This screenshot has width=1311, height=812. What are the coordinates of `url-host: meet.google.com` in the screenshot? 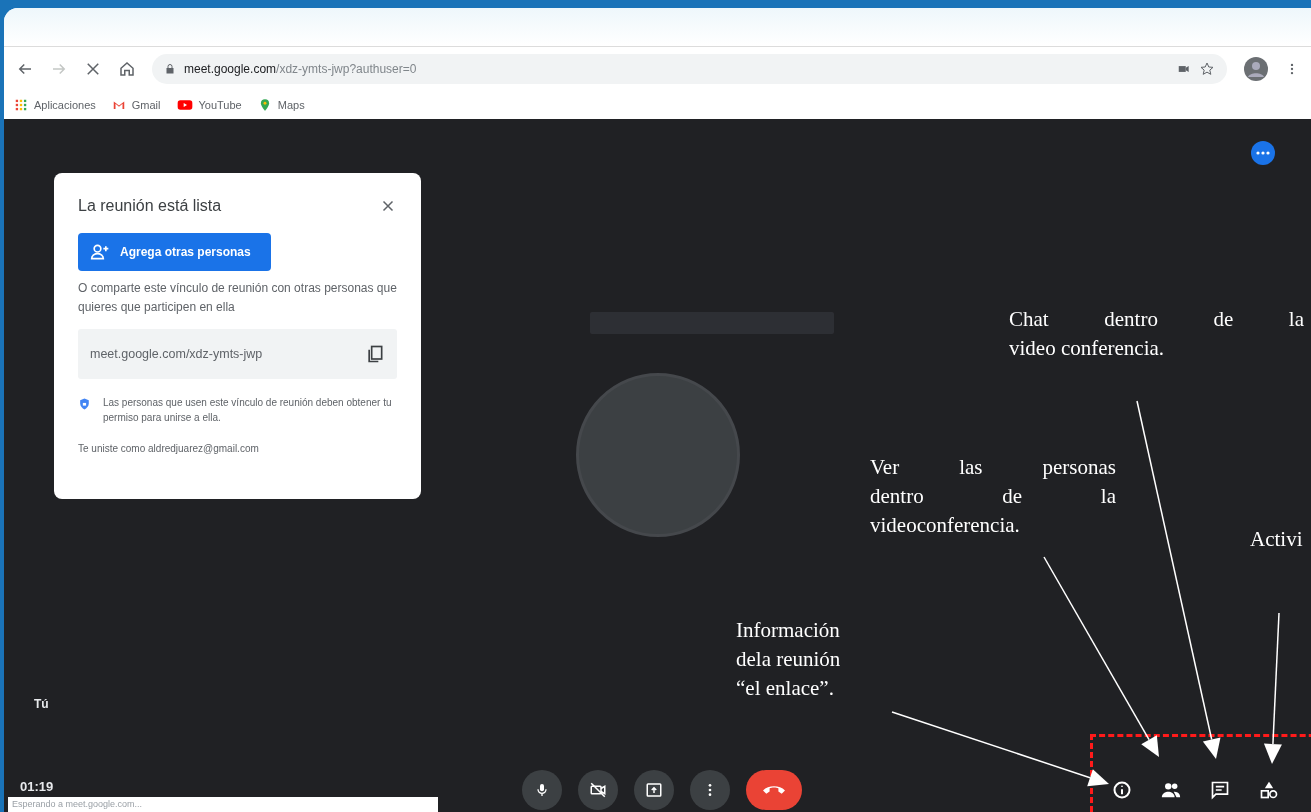 It's located at (230, 69).